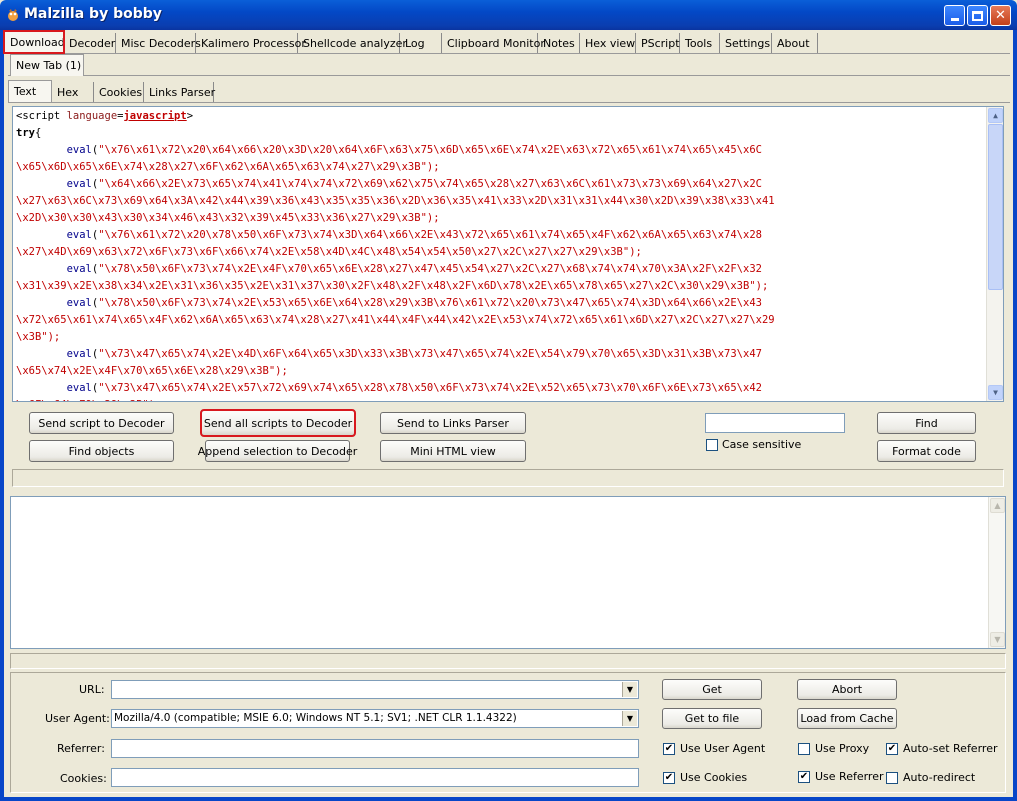 This screenshot has width=1017, height=801. What do you see at coordinates (804, 777) in the screenshot?
I see `use-referrer-checkbox: ✔` at bounding box center [804, 777].